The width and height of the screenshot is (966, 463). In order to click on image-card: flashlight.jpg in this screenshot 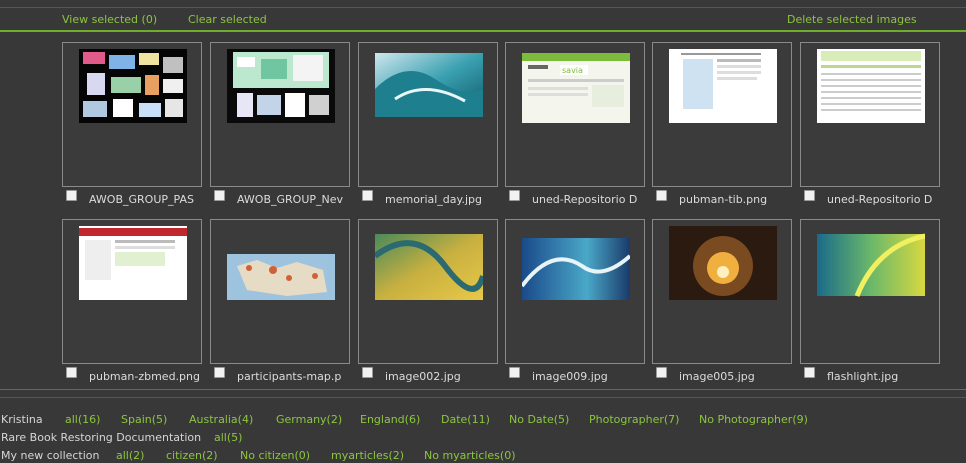, I will do `click(870, 301)`.